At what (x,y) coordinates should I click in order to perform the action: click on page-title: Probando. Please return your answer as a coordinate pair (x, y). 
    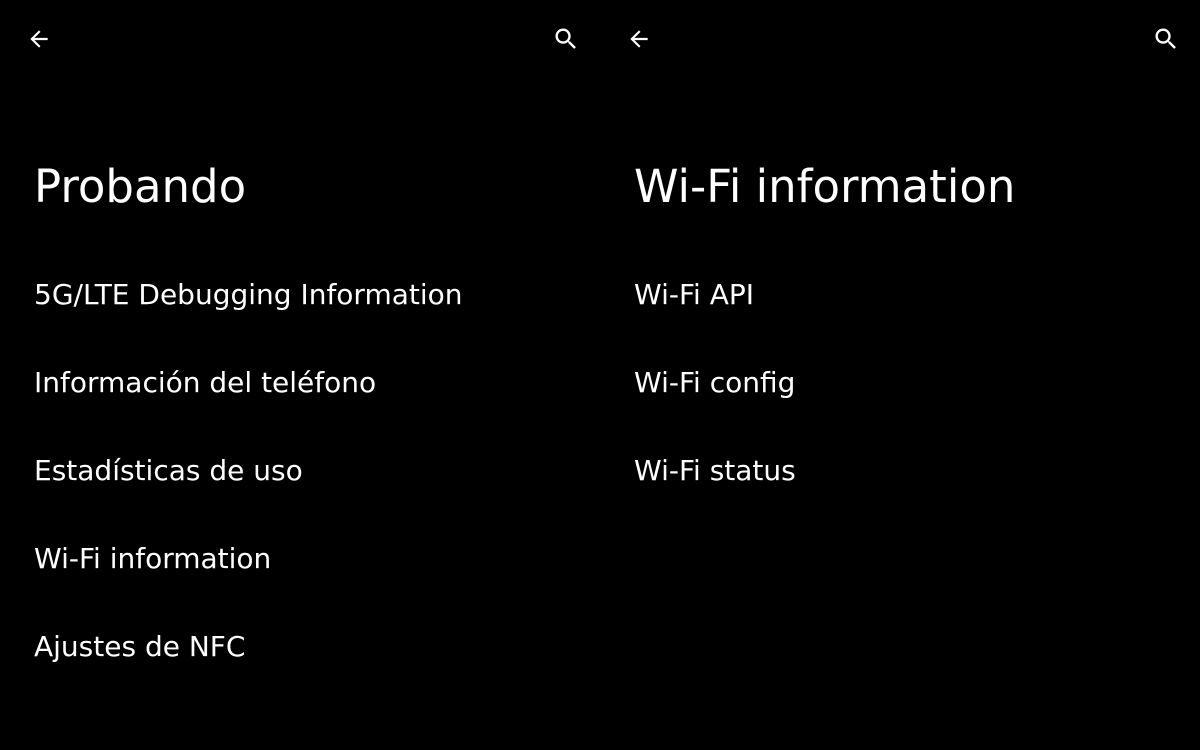
    Looking at the image, I should click on (140, 186).